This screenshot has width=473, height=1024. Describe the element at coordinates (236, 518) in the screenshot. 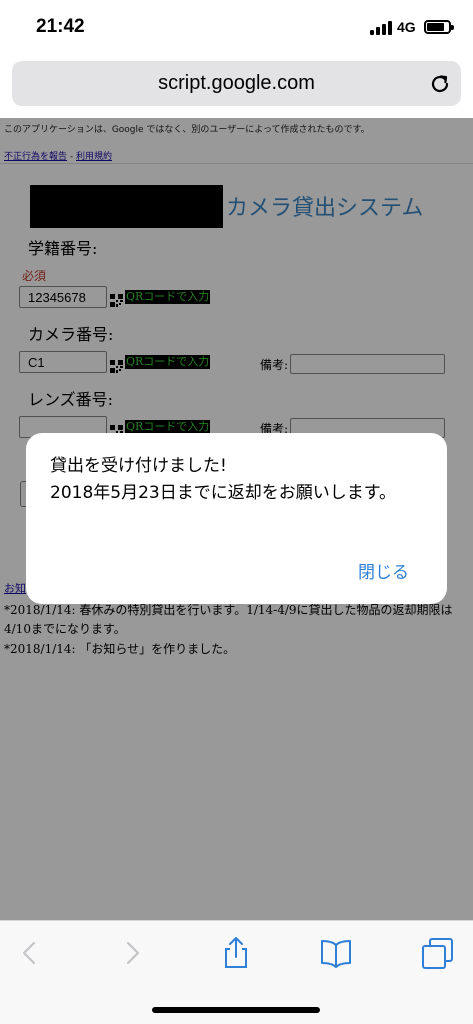

I see `alert-dialog: 貸出を受け付けました! 2018年5月23日までに返却をお願いします。 閉じる` at that location.